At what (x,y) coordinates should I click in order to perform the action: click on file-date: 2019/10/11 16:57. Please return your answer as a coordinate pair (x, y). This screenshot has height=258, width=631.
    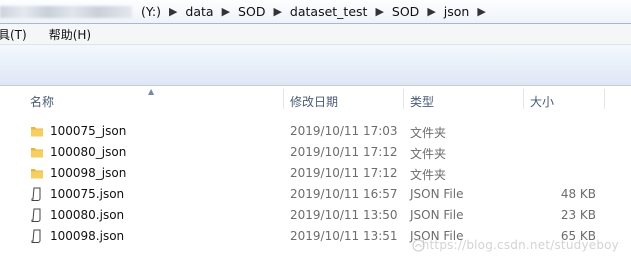
    Looking at the image, I should click on (344, 194).